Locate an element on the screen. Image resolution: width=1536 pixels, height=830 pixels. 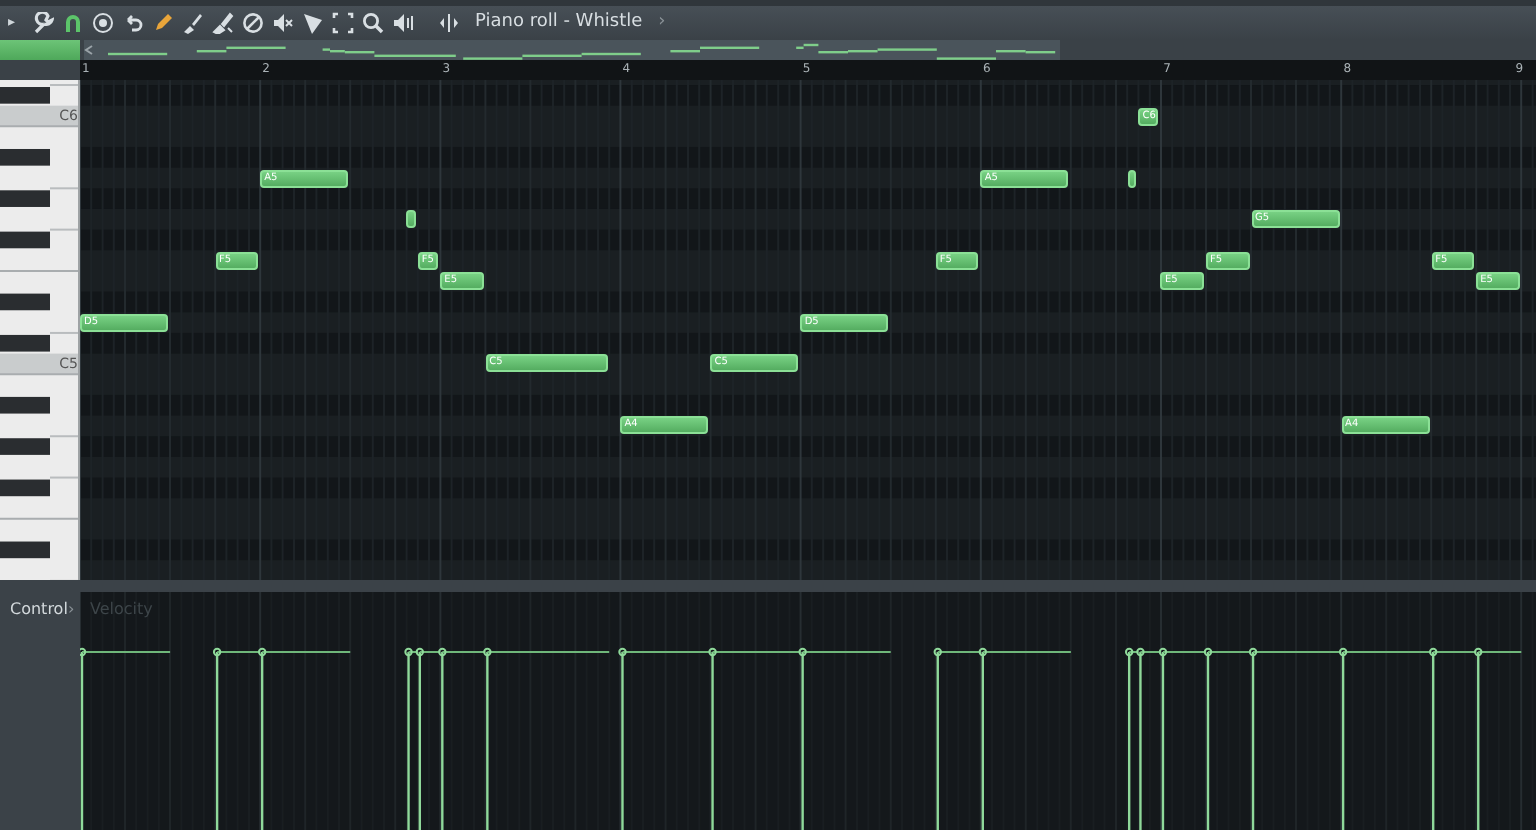
prohibited-icon is located at coordinates (252, 23).